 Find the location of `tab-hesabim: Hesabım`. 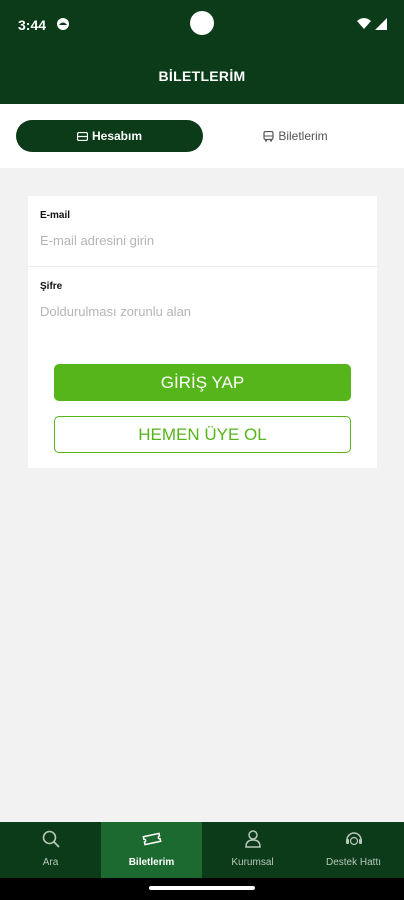

tab-hesabim: Hesabım is located at coordinates (109, 136).